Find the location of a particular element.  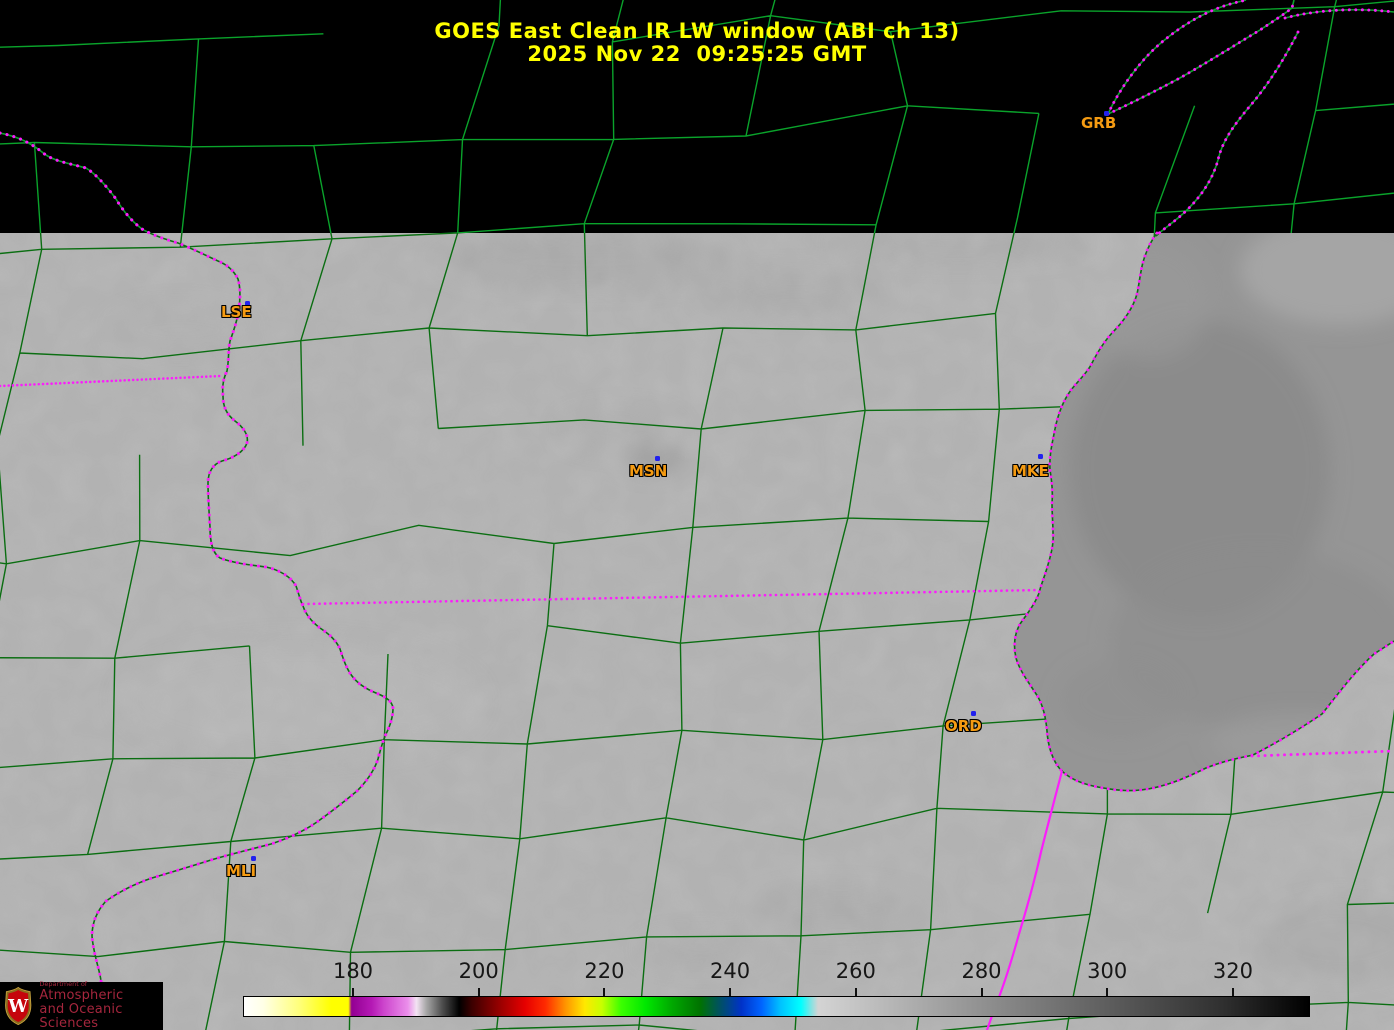

station-dot-ord is located at coordinates (973, 713).